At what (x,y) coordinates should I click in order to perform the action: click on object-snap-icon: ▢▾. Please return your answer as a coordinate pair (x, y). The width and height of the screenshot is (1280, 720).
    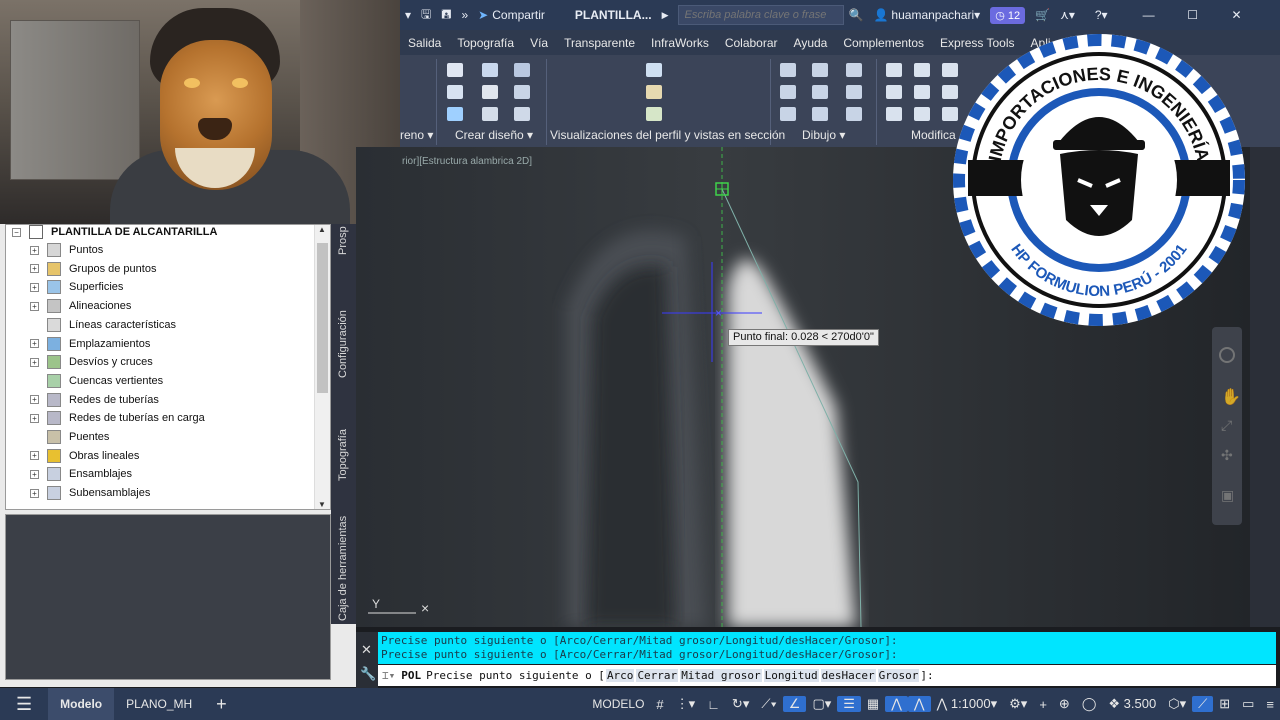
    Looking at the image, I should click on (821, 704).